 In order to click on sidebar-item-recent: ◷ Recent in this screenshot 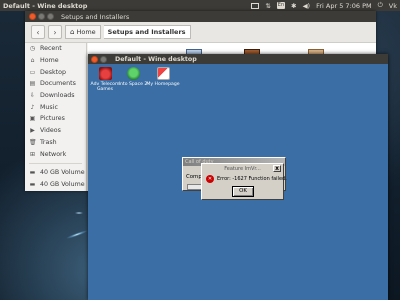, I will do `click(55, 49)`.